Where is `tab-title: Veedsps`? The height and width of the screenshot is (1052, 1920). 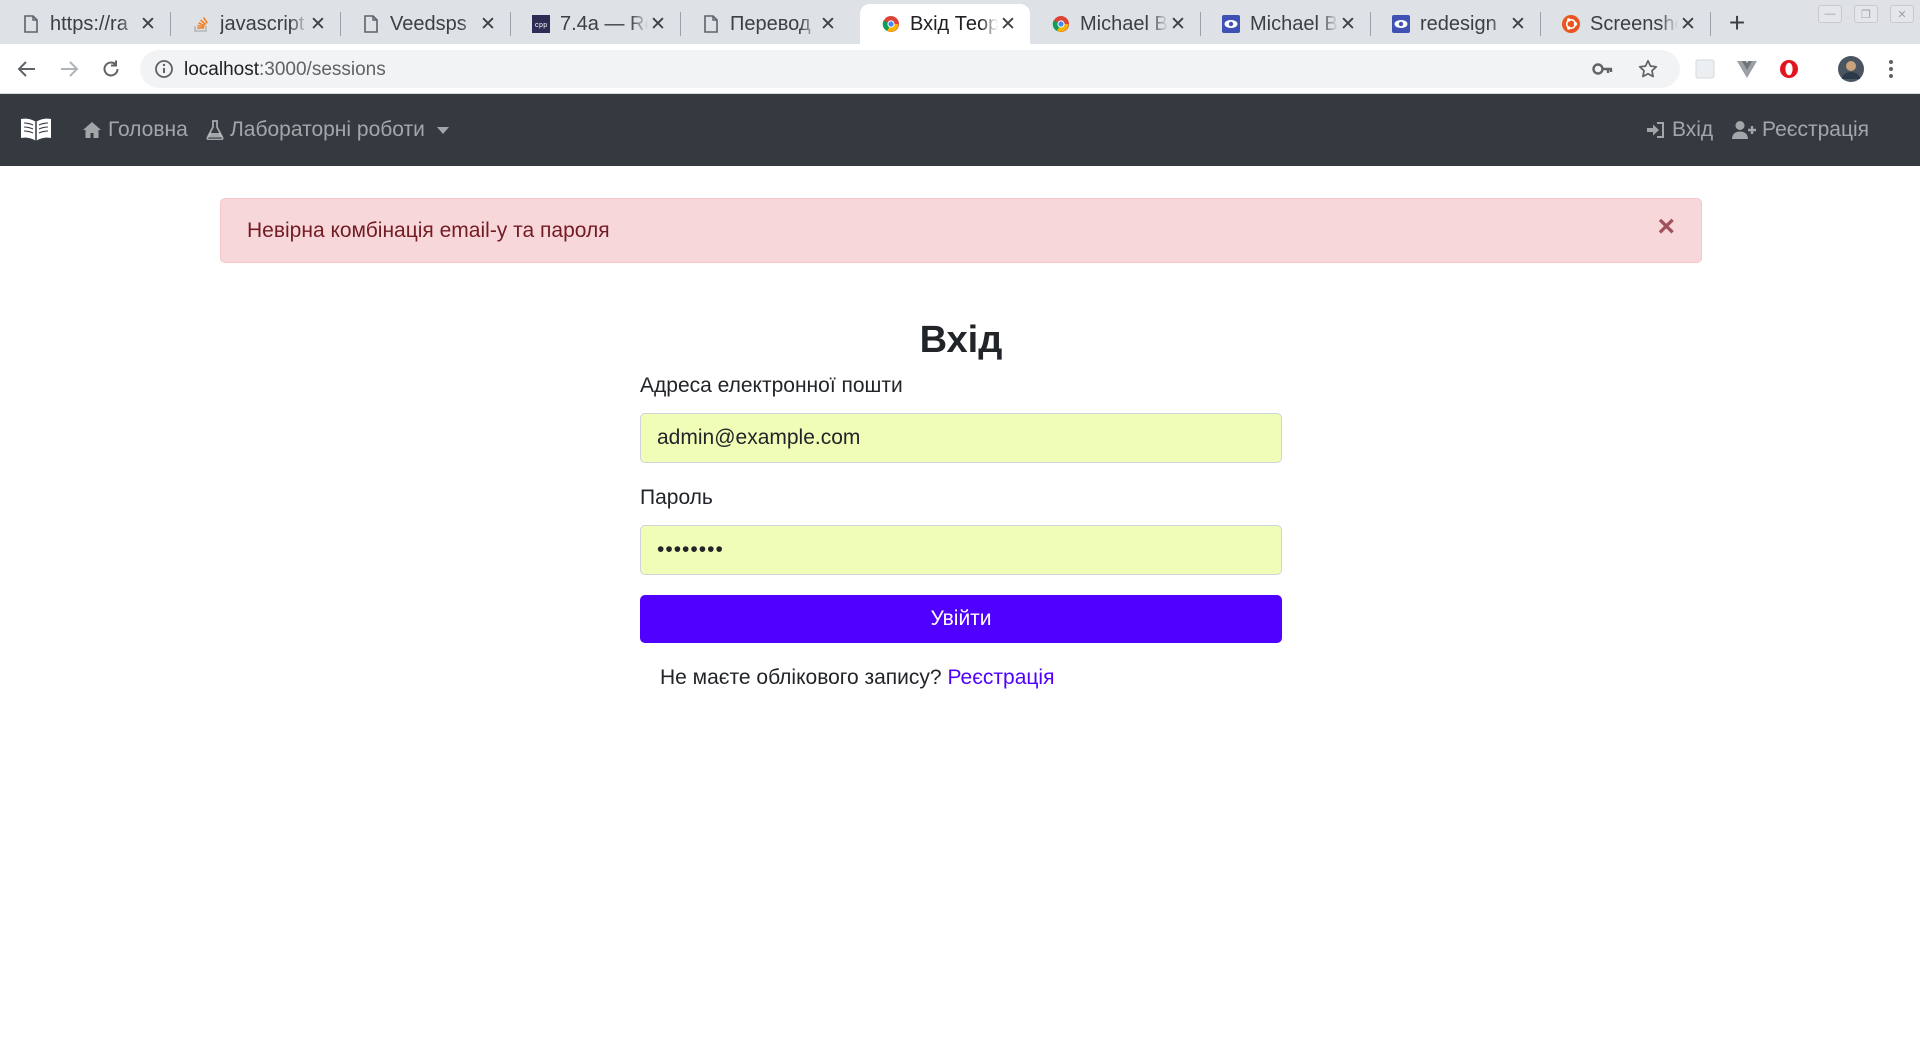
tab-title: Veedsps is located at coordinates (428, 23).